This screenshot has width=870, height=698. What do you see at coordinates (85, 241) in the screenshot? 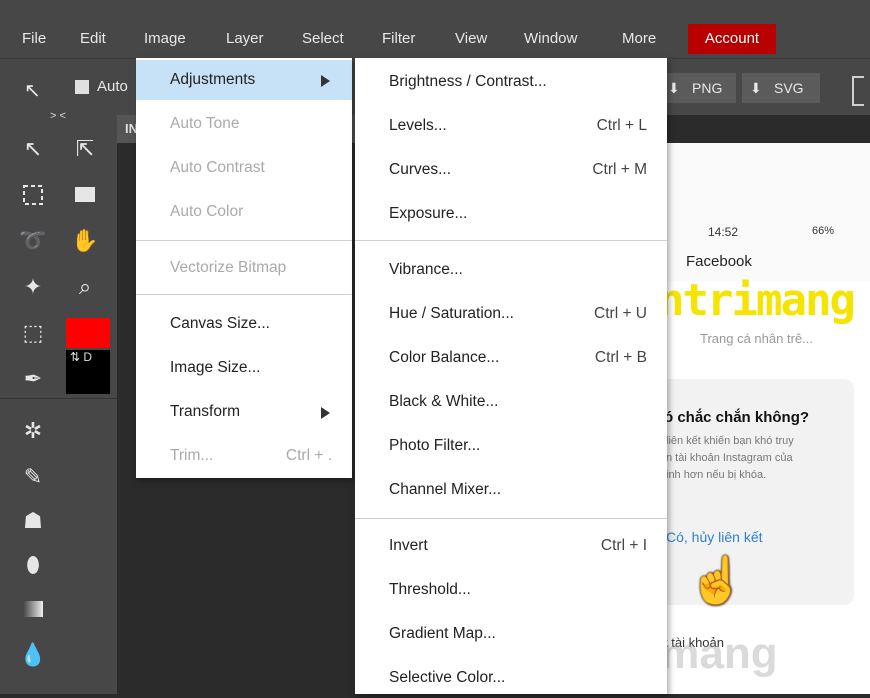
I see `hand-icon: ✋` at bounding box center [85, 241].